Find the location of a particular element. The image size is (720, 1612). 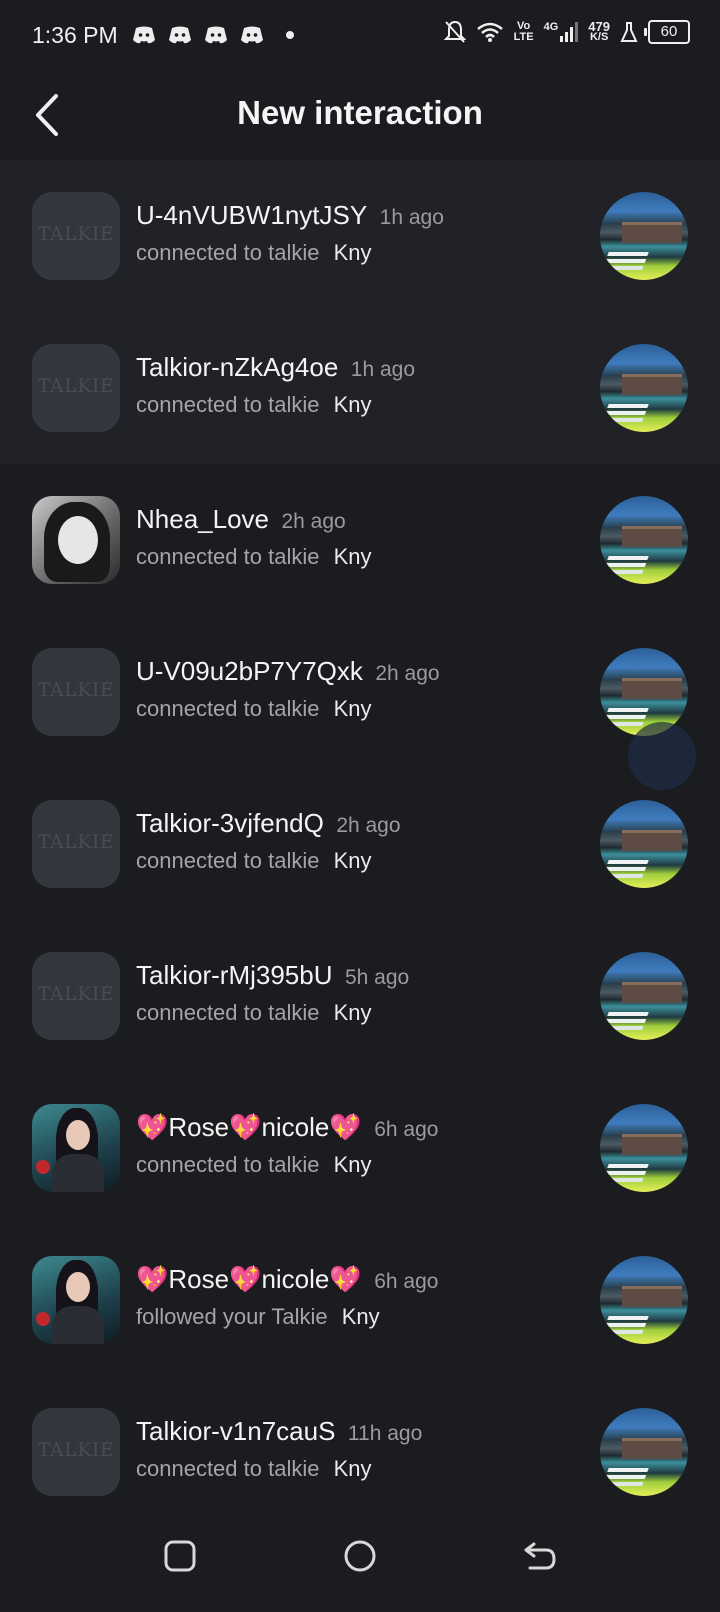

name-line: U-V09u2bP7Y7Qxk 2h ago is located at coordinates (288, 671).